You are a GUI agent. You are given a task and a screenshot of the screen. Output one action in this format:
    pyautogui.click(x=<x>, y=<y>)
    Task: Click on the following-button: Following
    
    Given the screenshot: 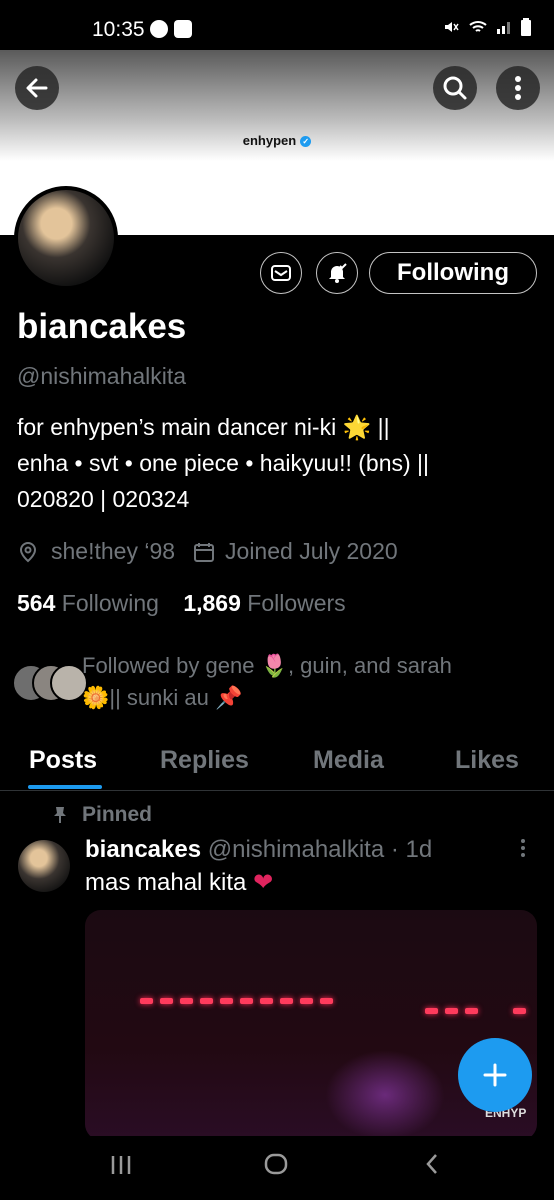 What is the action you would take?
    pyautogui.click(x=453, y=273)
    